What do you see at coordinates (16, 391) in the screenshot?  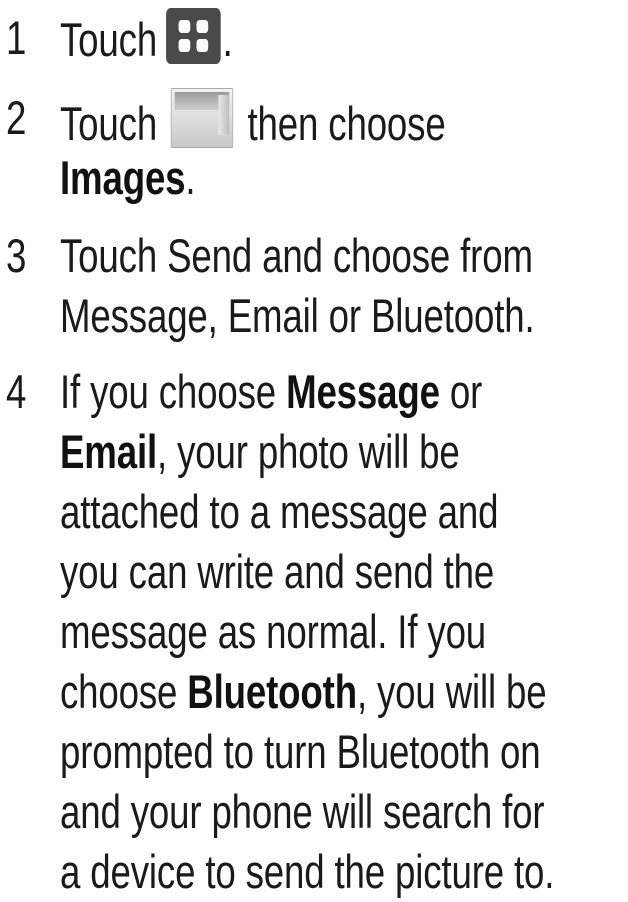 I see `step-number: 4` at bounding box center [16, 391].